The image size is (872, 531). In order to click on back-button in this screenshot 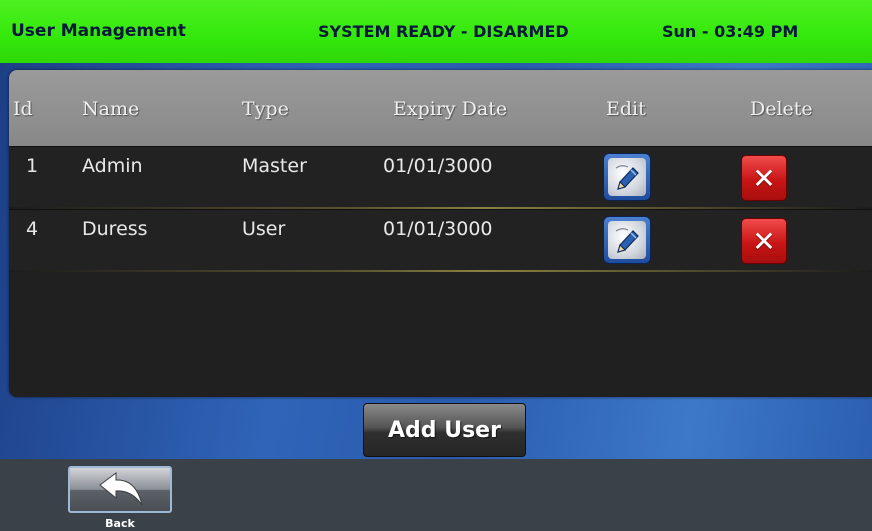, I will do `click(120, 489)`.